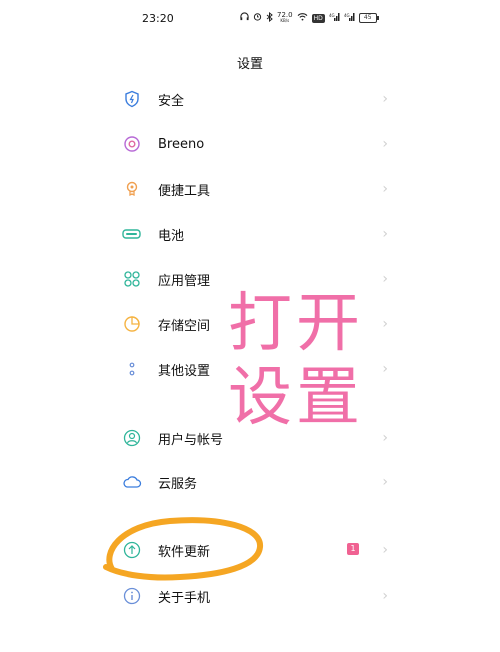 Image resolution: width=500 pixels, height=652 pixels. Describe the element at coordinates (296, 398) in the screenshot. I see `overlay-caption-line2: 设置` at that location.